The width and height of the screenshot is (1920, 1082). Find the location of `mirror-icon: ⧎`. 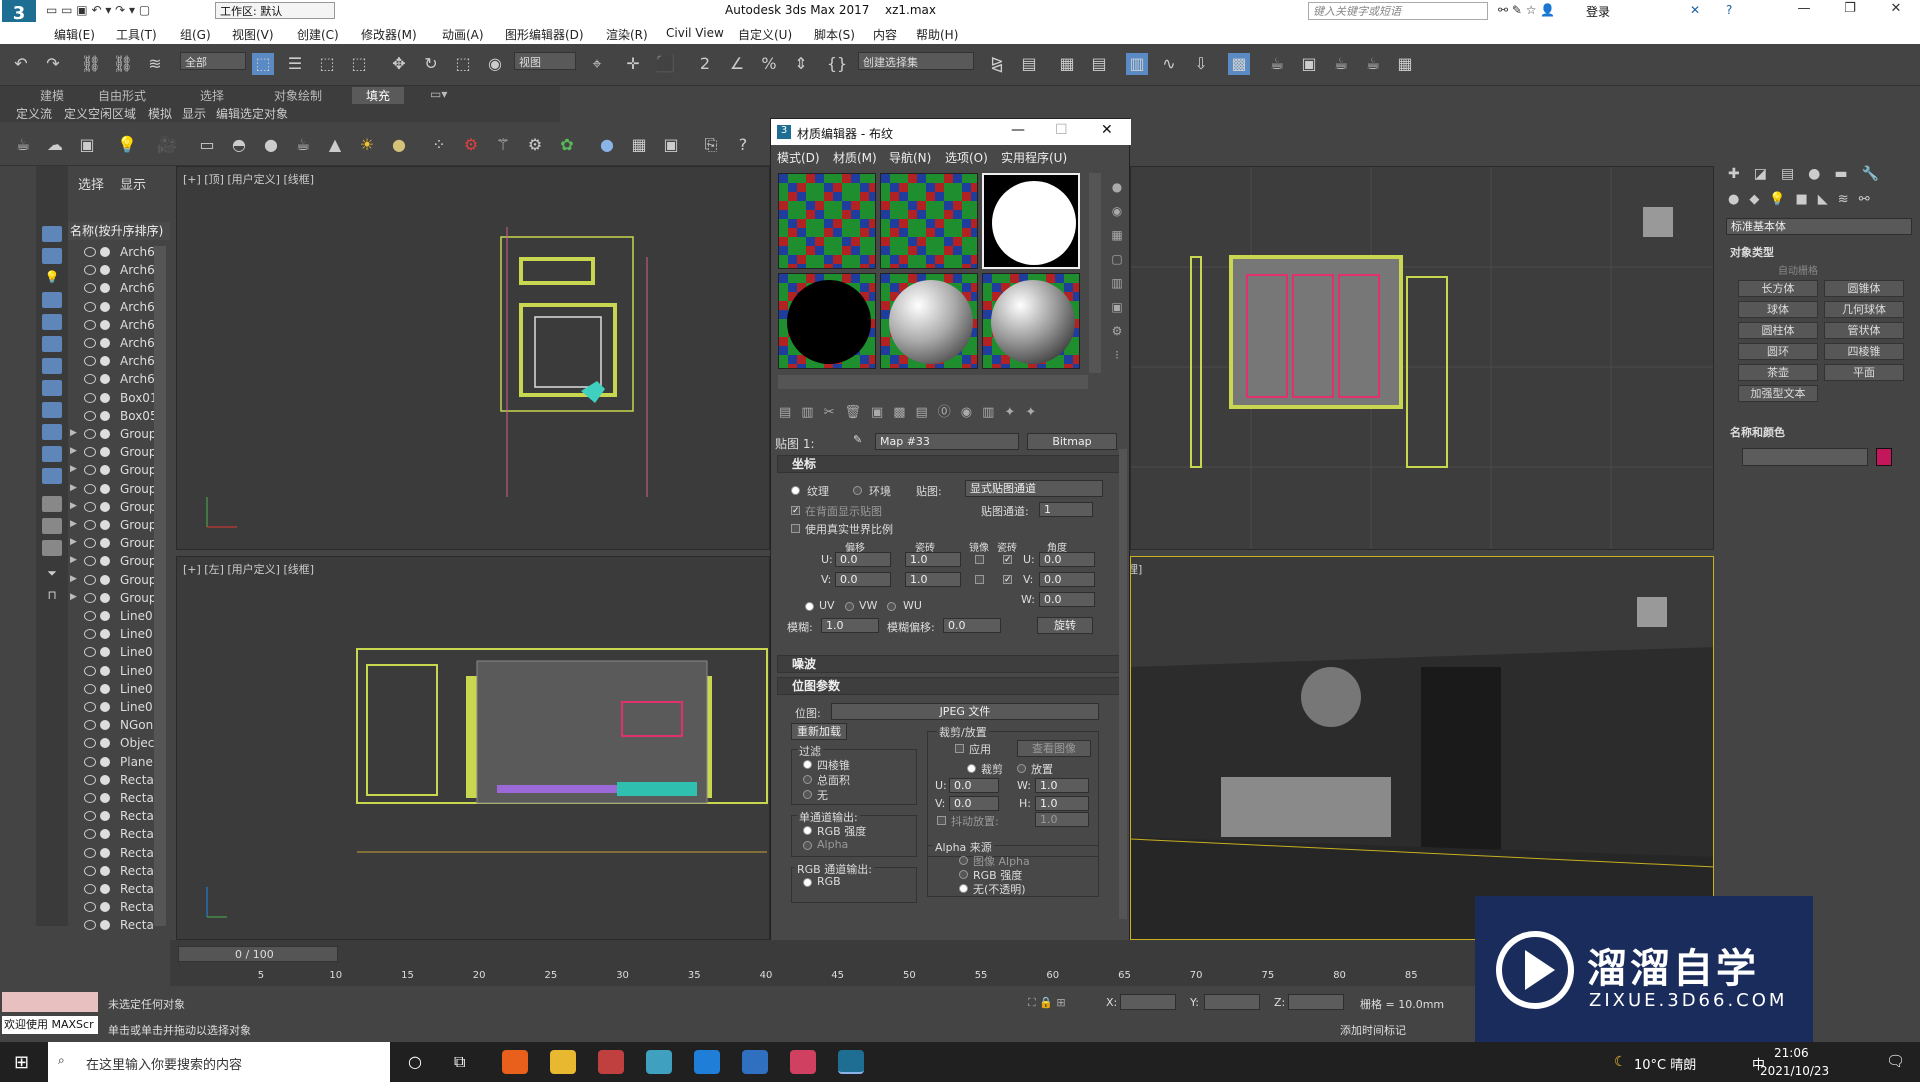

mirror-icon: ⧎ is located at coordinates (997, 64).